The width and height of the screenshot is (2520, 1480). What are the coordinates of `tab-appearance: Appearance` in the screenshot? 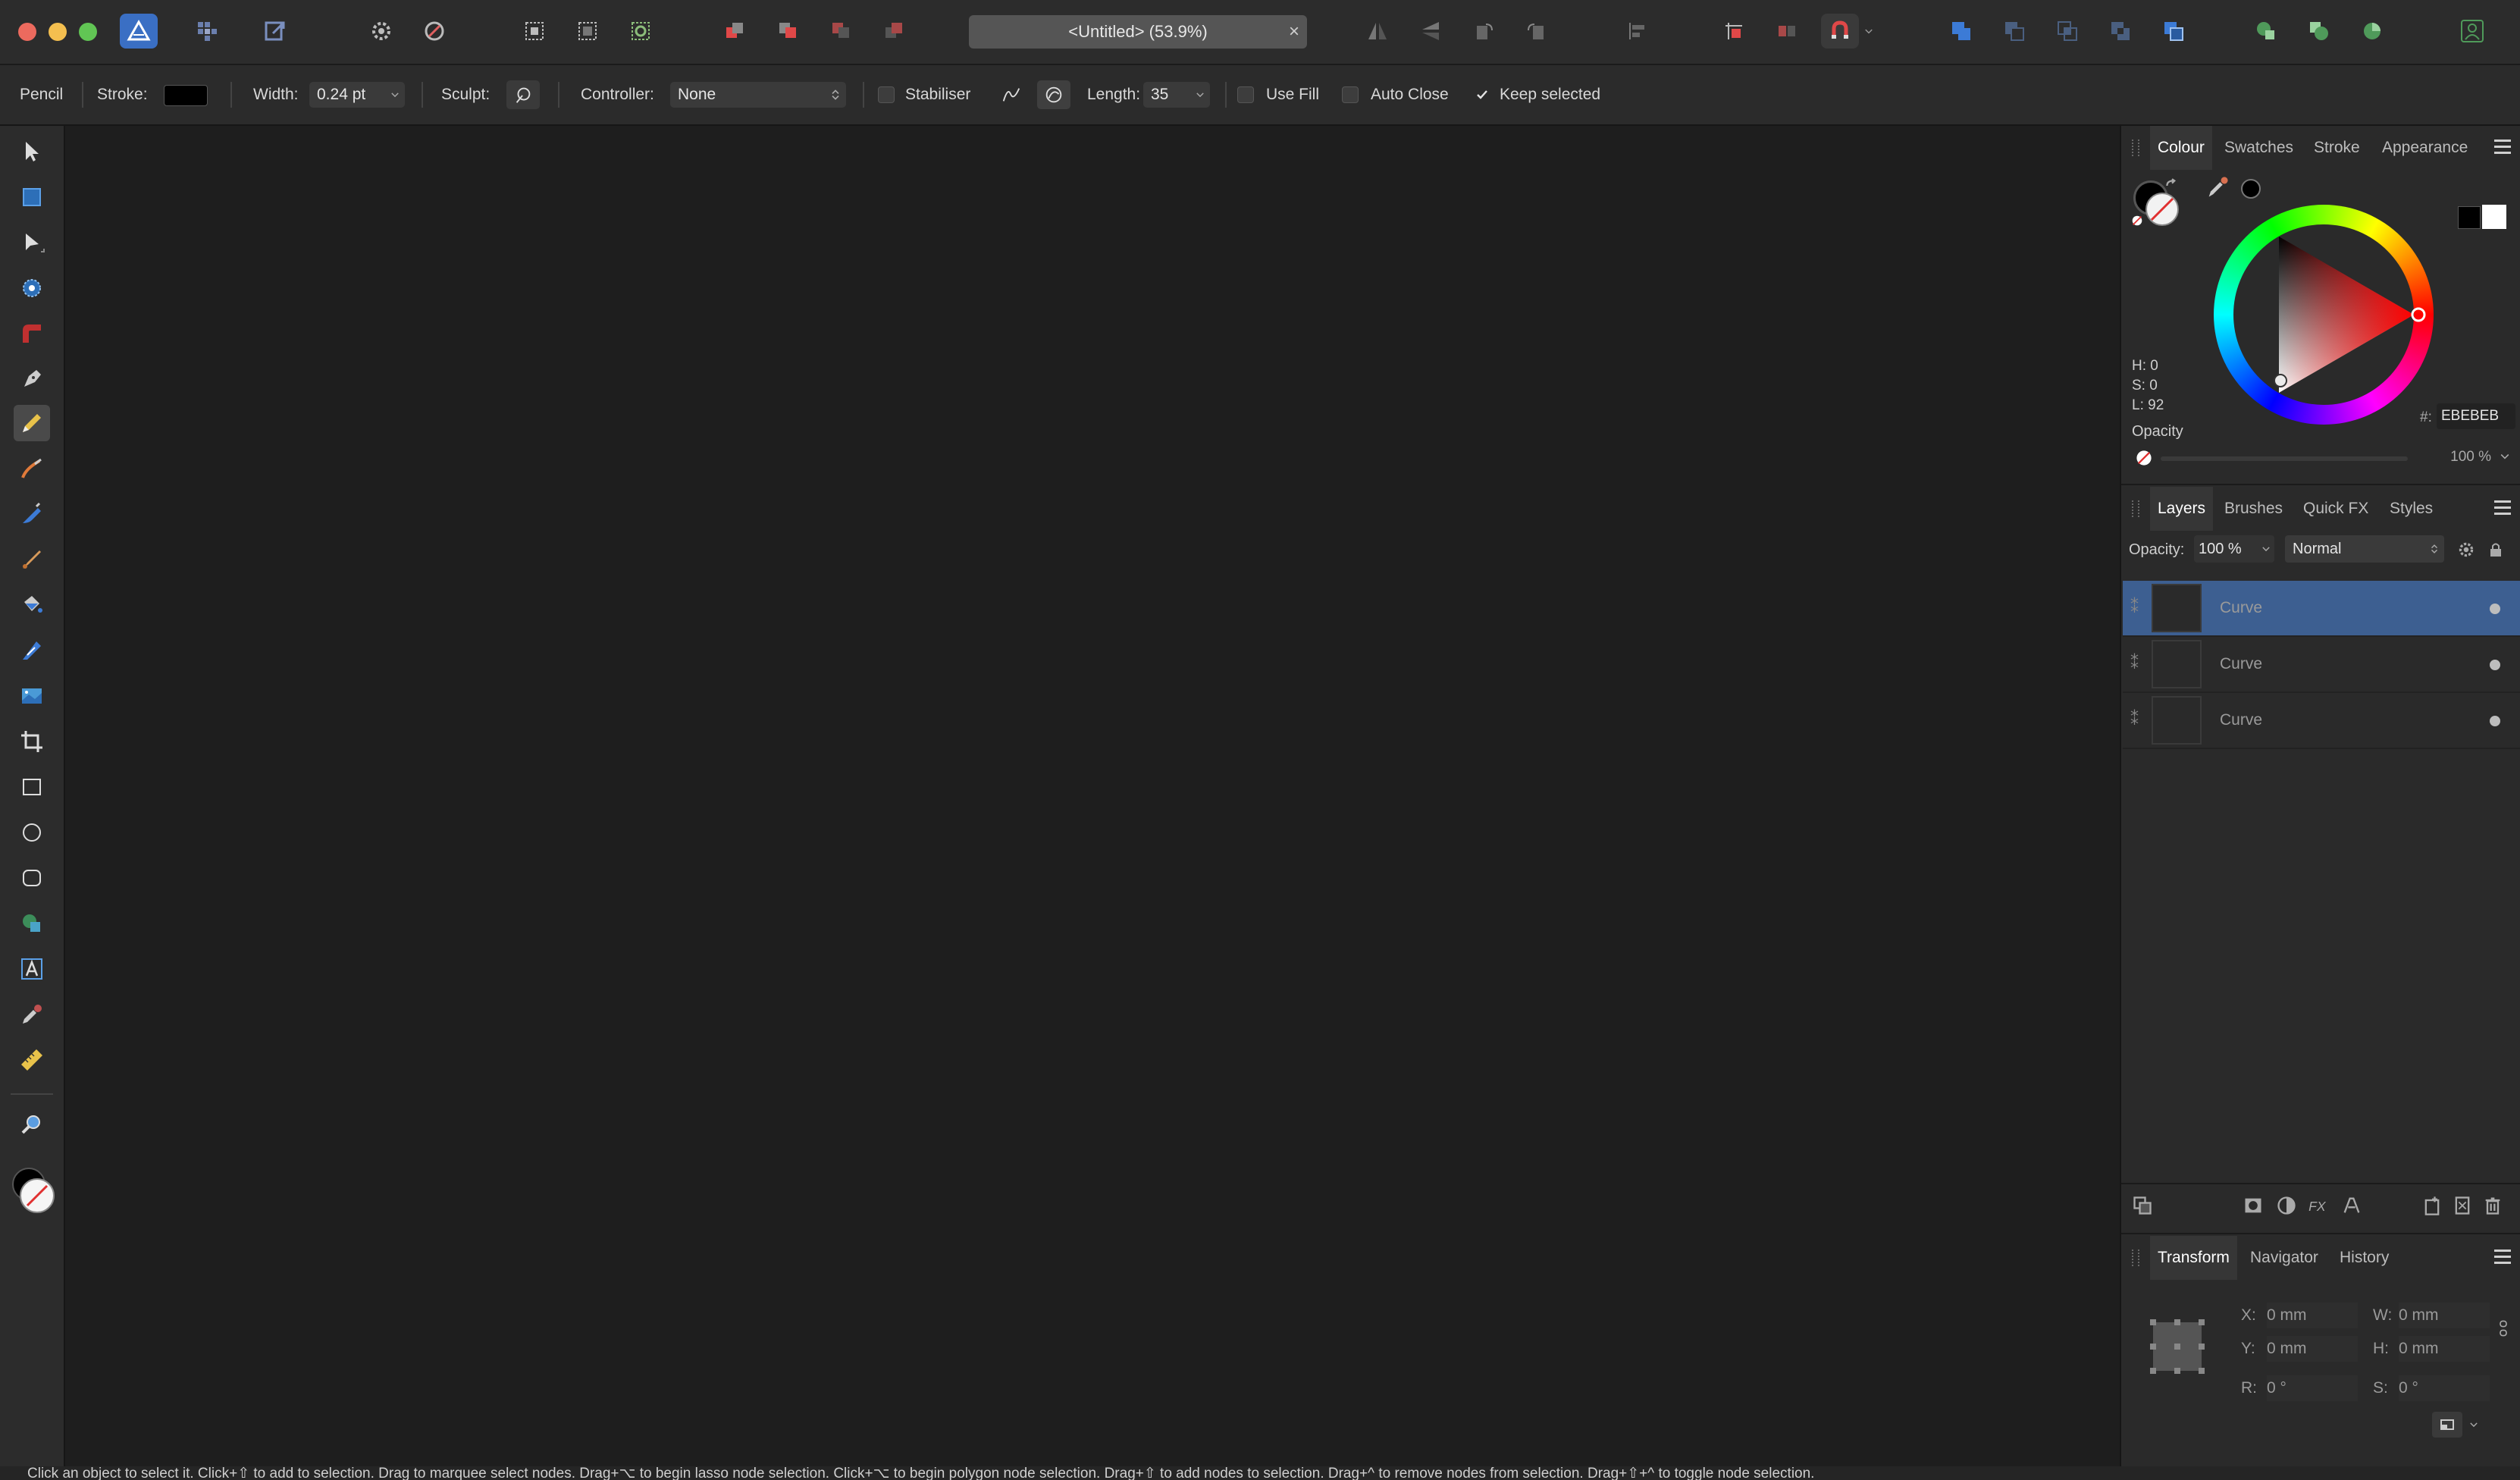 It's located at (2425, 148).